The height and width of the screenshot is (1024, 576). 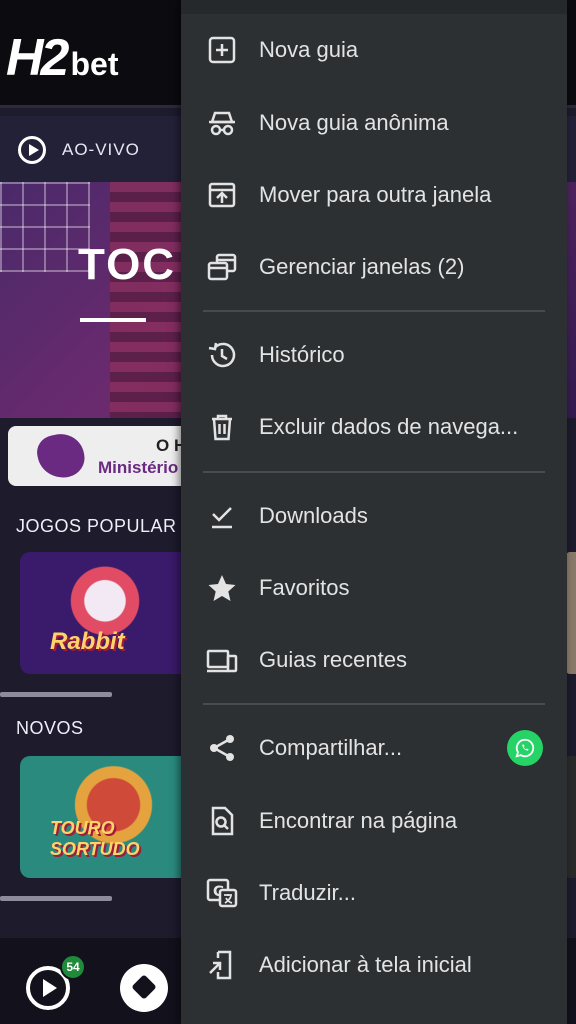 I want to click on find-in-page-icon, so click(x=222, y=821).